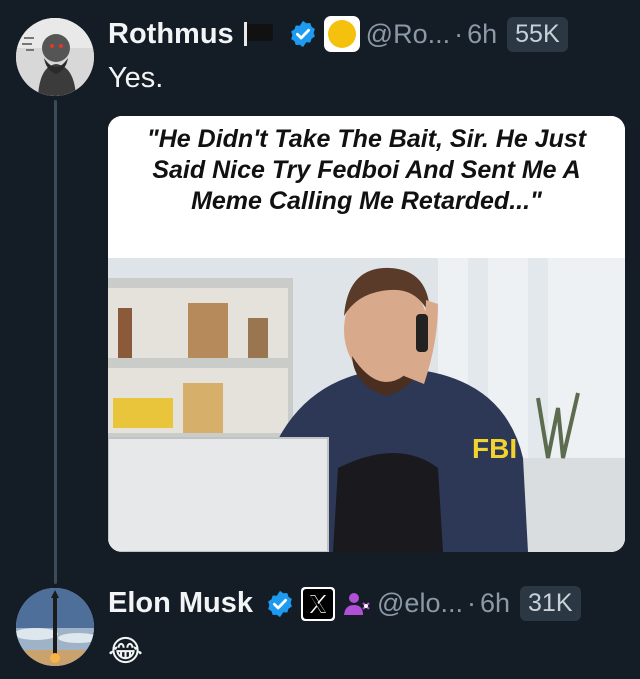 The width and height of the screenshot is (640, 679). I want to click on person-badge-icon, so click(356, 604).